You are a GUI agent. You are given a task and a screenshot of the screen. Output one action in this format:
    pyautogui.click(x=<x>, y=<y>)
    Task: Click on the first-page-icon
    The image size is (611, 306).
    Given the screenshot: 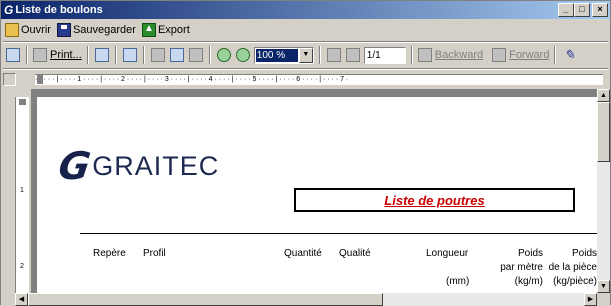 What is the action you would take?
    pyautogui.click(x=333, y=55)
    